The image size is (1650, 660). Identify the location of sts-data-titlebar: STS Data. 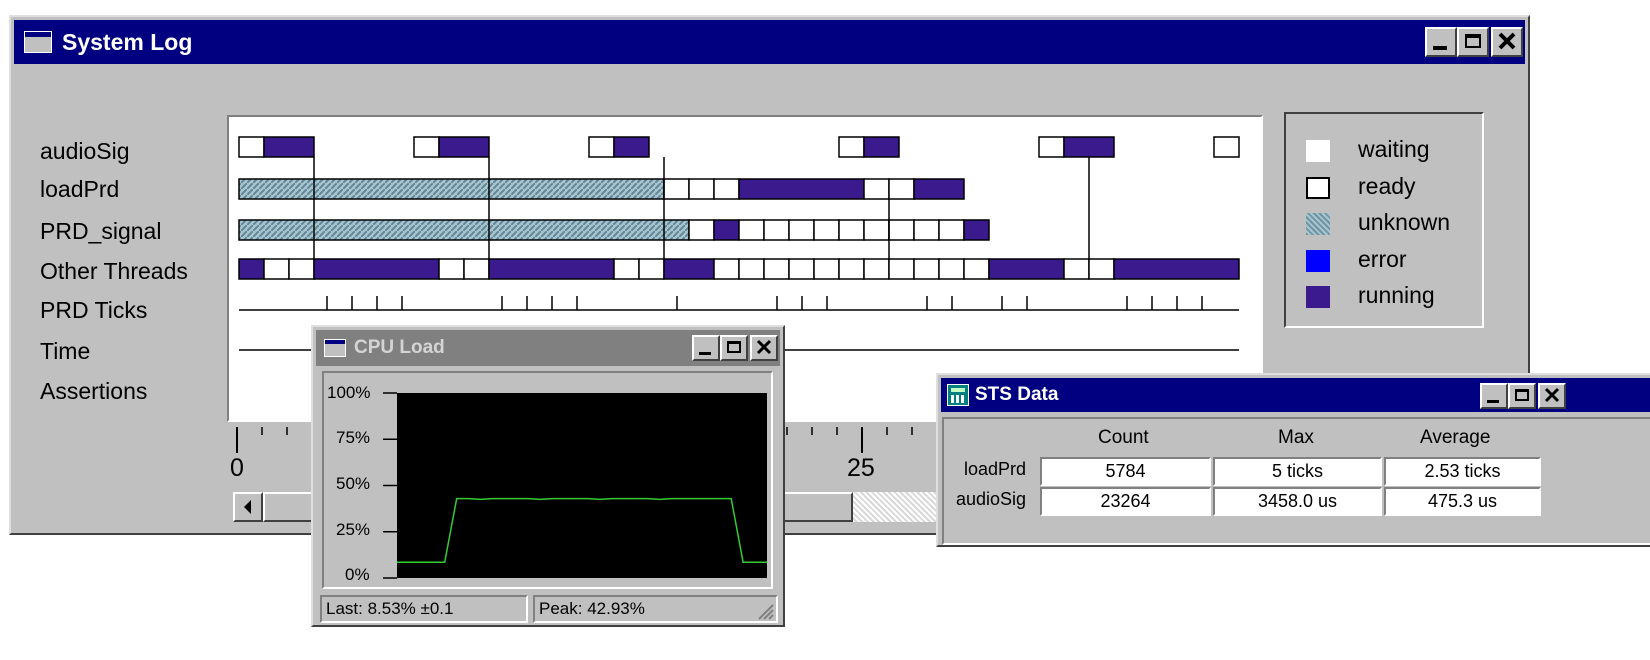
(1295, 395).